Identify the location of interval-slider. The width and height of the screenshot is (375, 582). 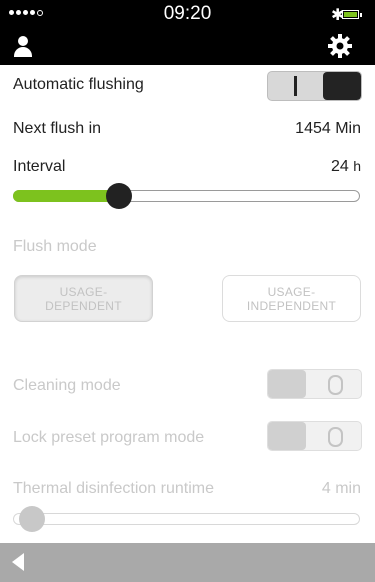
(186, 196).